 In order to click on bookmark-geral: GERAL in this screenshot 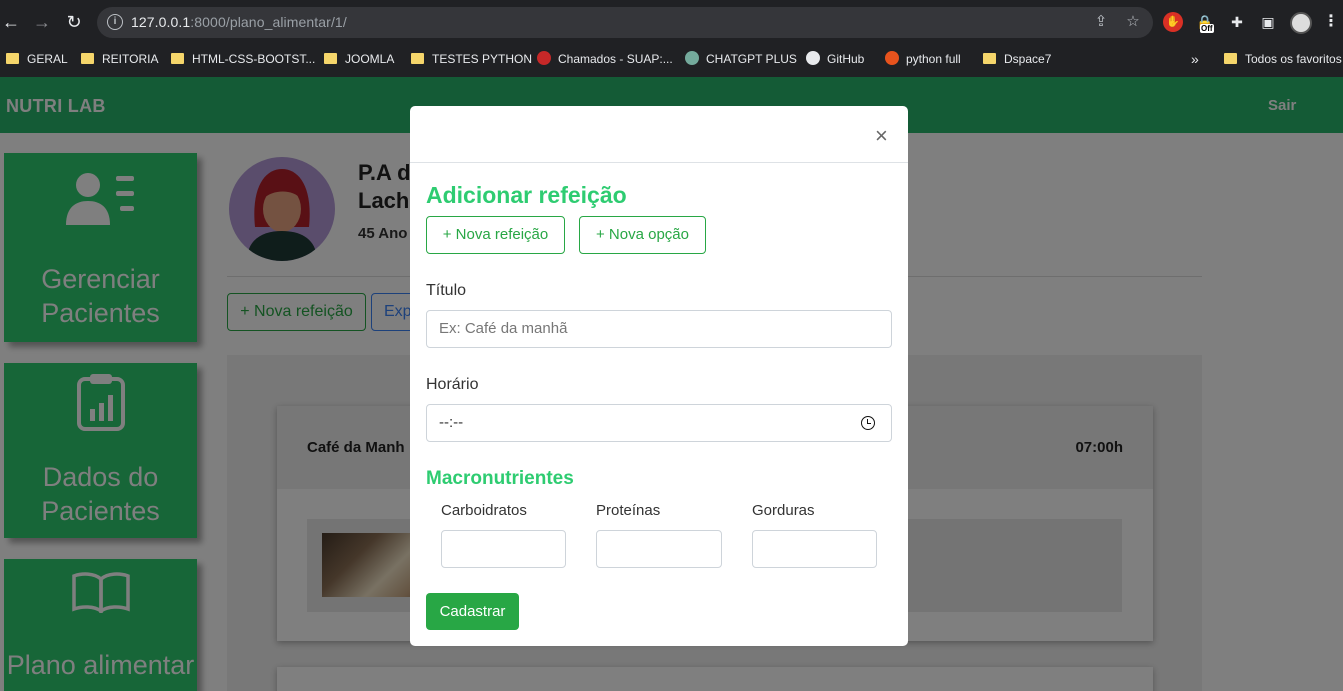, I will do `click(37, 59)`.